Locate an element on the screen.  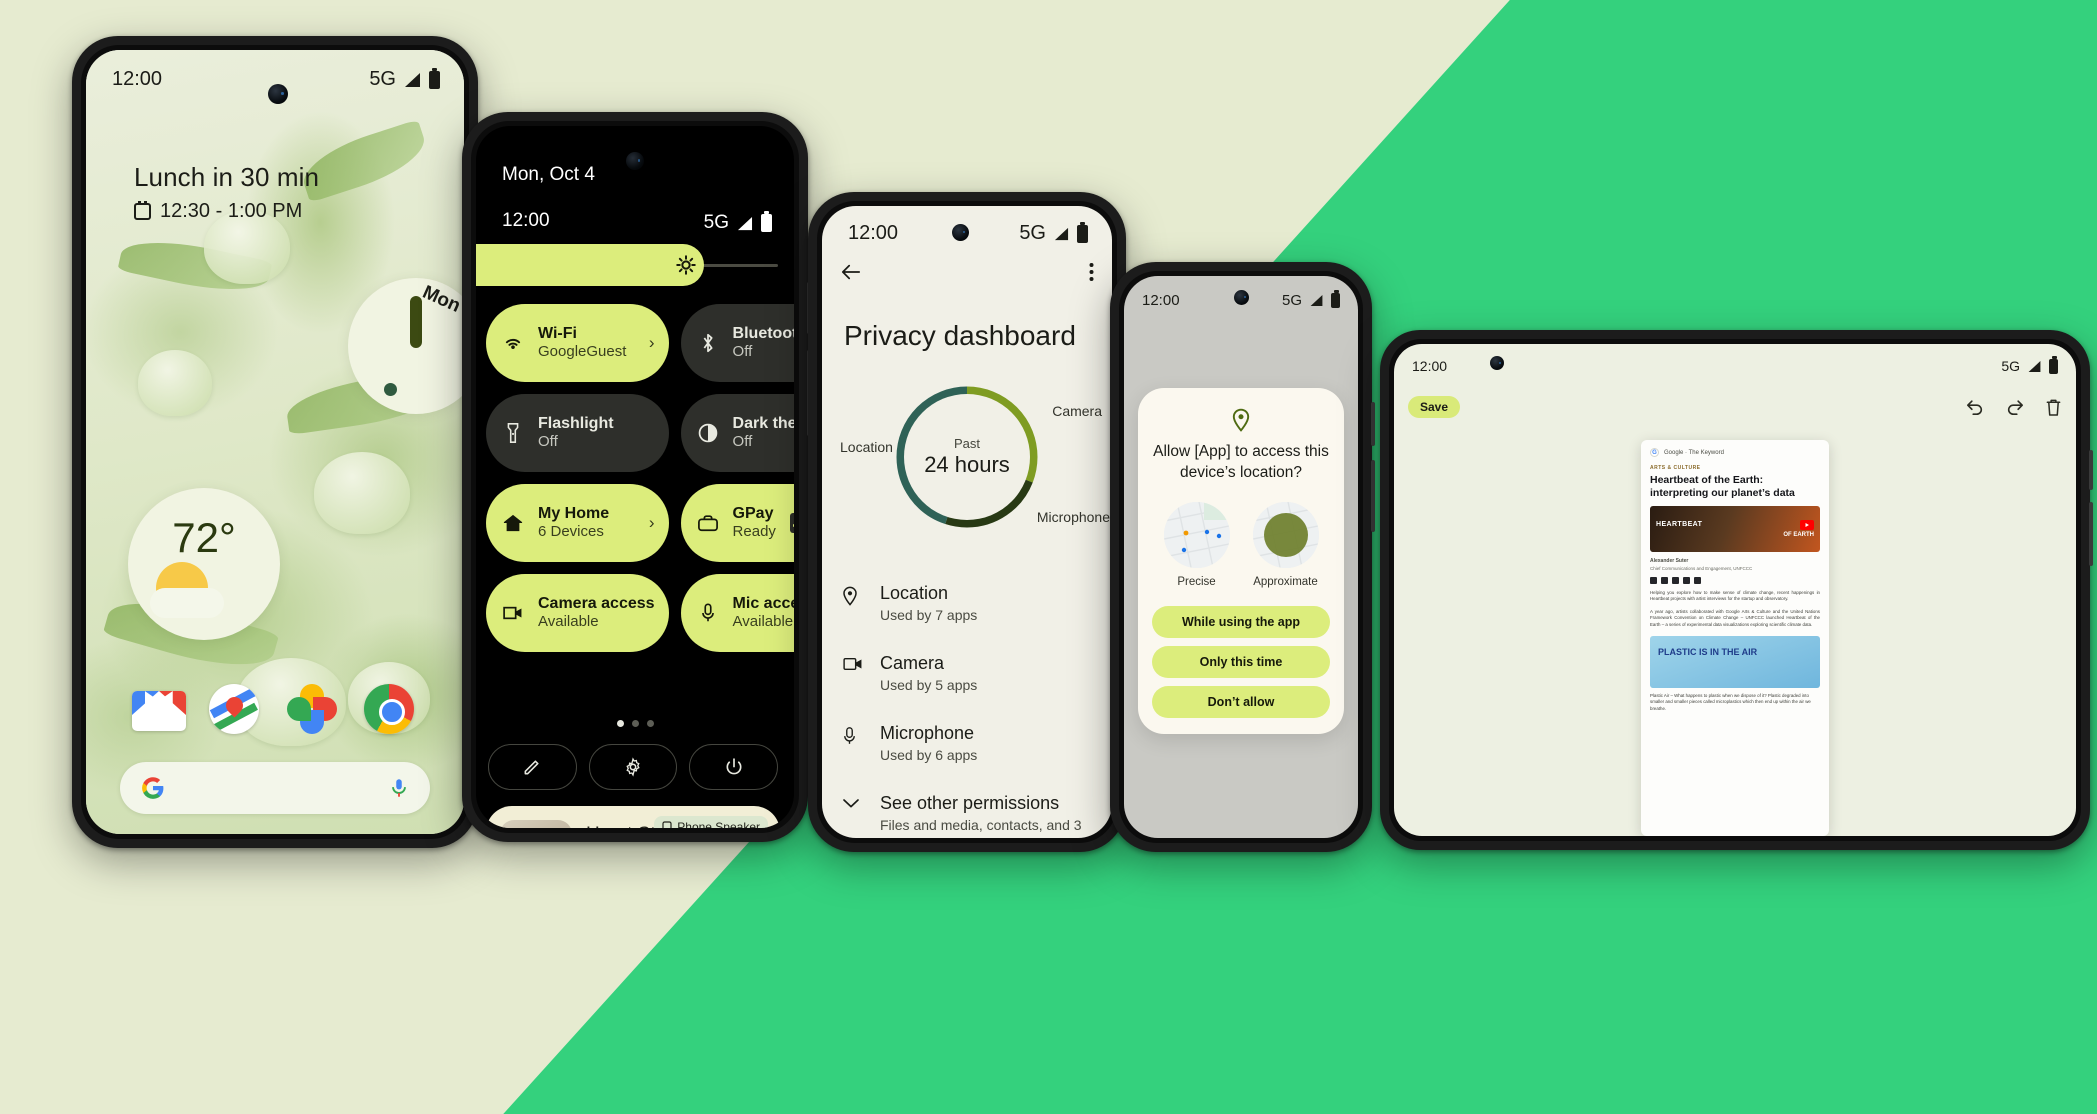
tile-gpay: GPay Ready is located at coordinates (737, 523).